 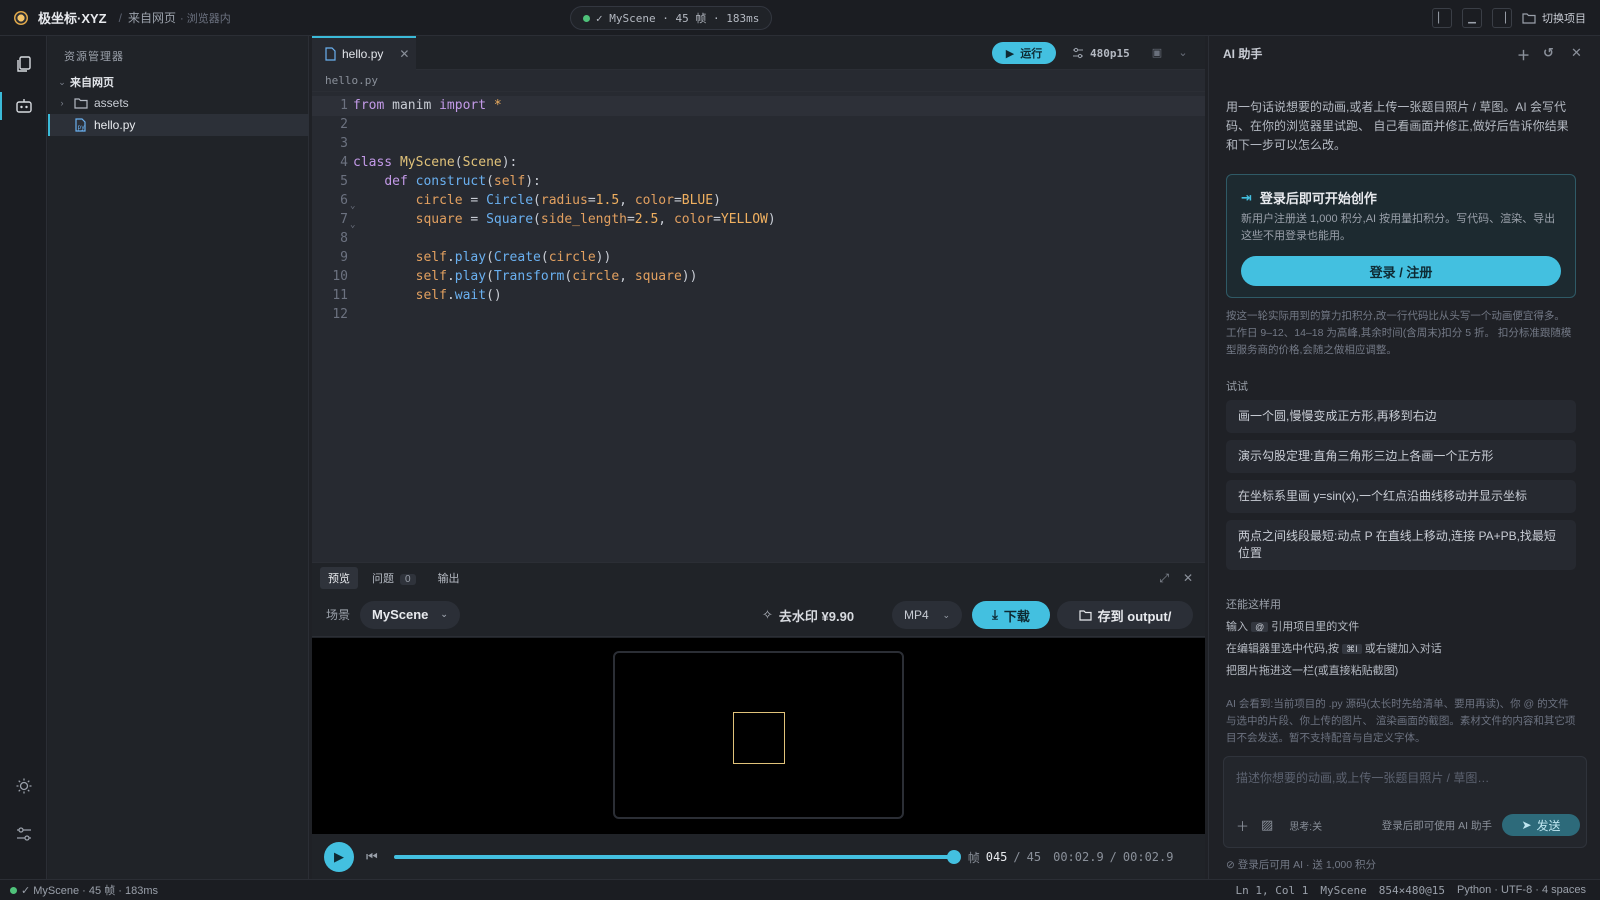 I want to click on tab-preview: 预览, so click(x=339, y=578).